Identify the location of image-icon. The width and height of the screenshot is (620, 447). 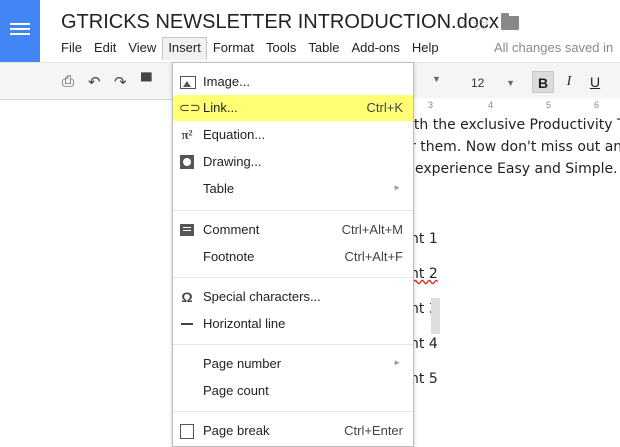
(187, 82).